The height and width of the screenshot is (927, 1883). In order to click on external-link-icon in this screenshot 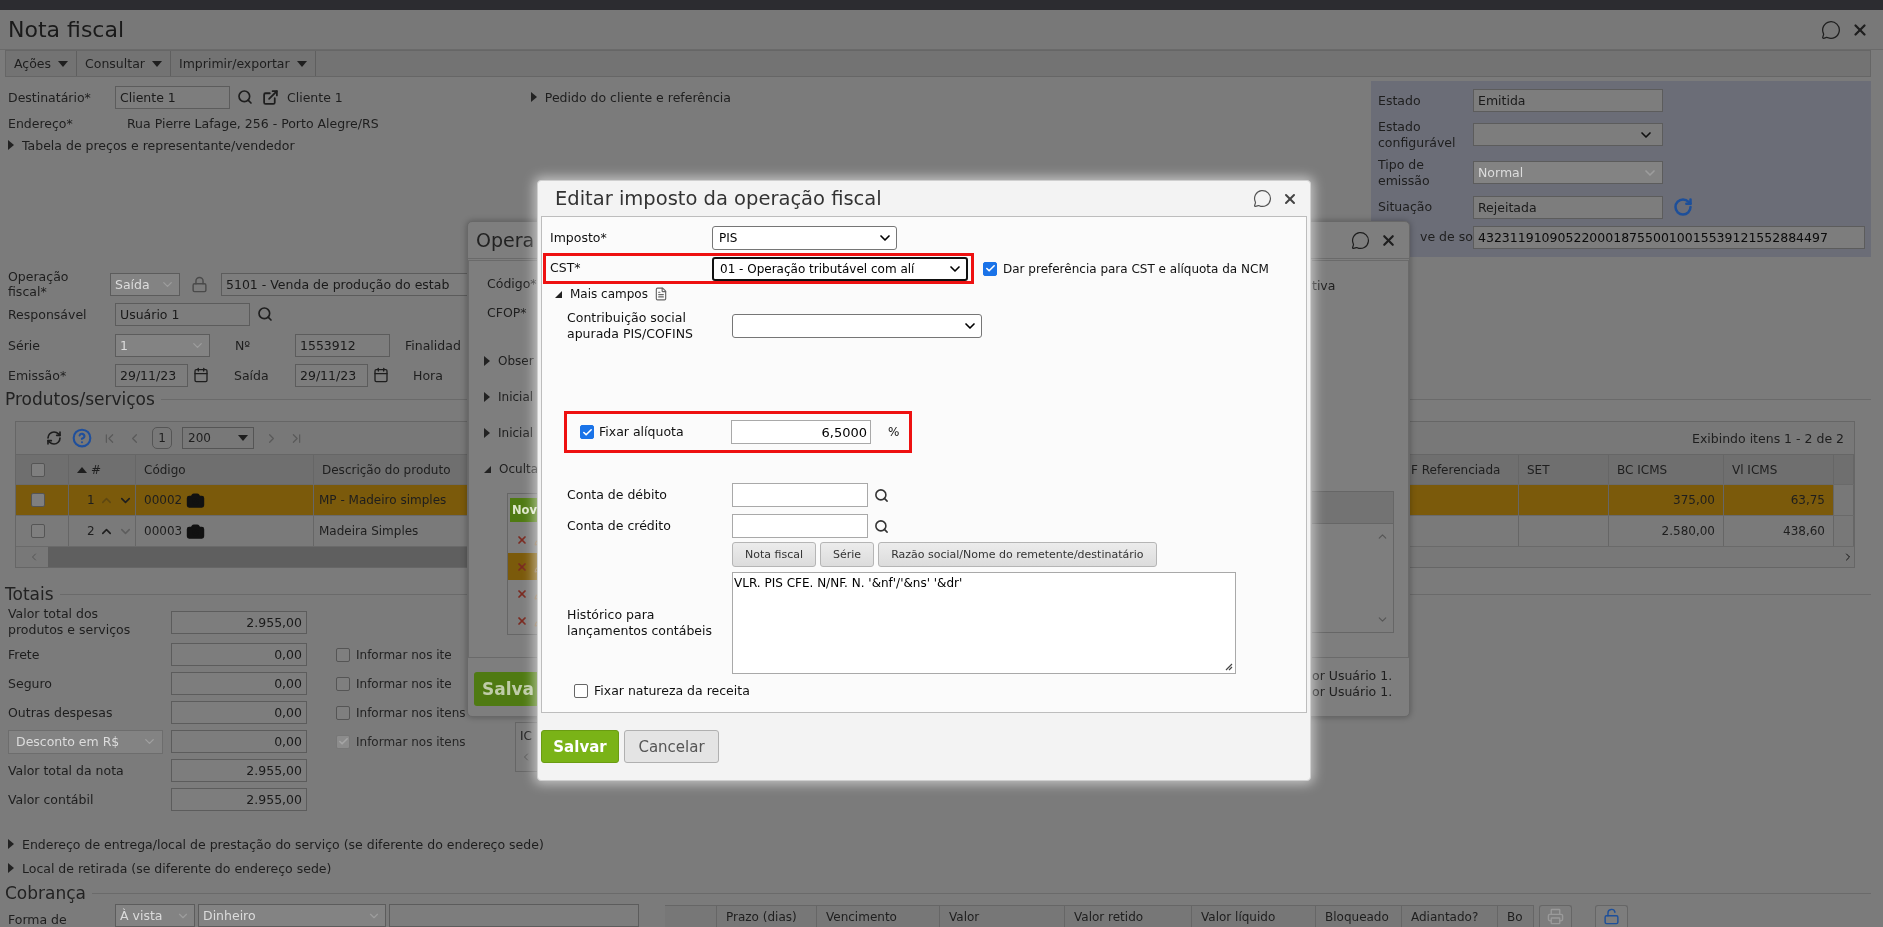, I will do `click(270, 97)`.